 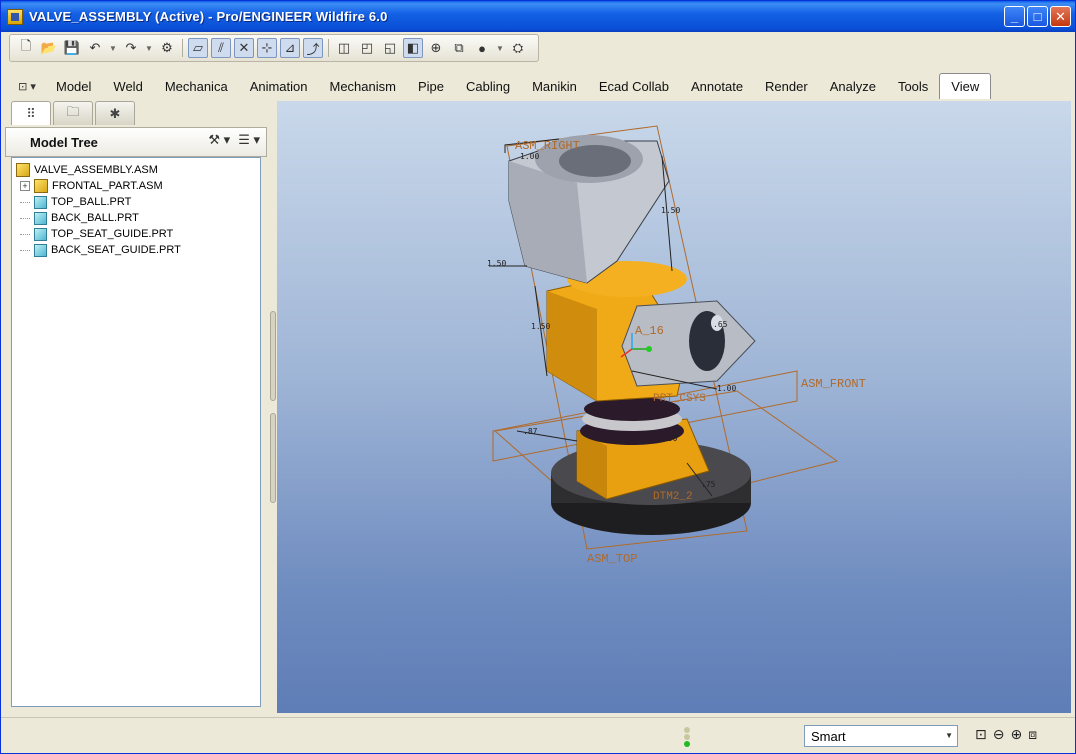 I want to click on tree-show-icon: ☰ ▾, so click(x=249, y=140).